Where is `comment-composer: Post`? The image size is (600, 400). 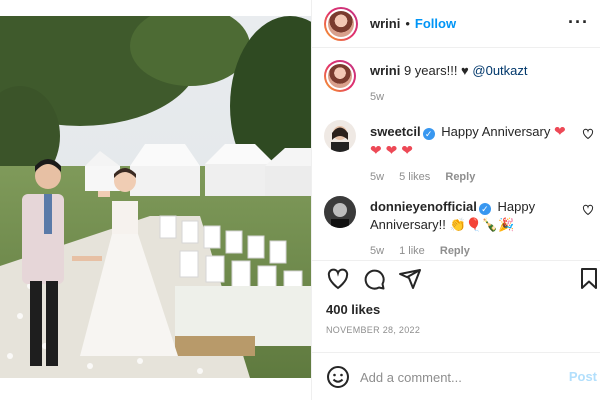 comment-composer: Post is located at coordinates (456, 376).